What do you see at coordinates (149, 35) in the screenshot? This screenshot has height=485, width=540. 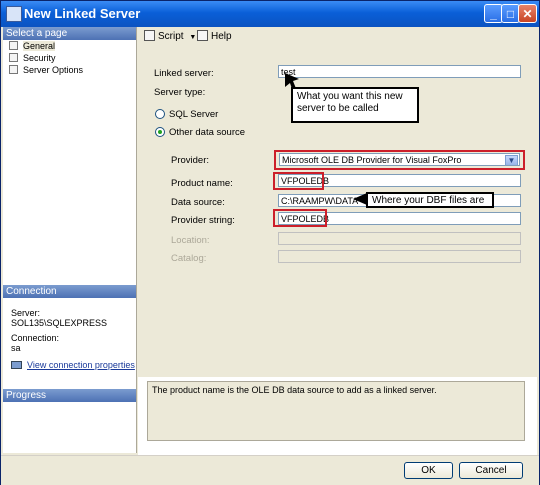 I see `script-icon` at bounding box center [149, 35].